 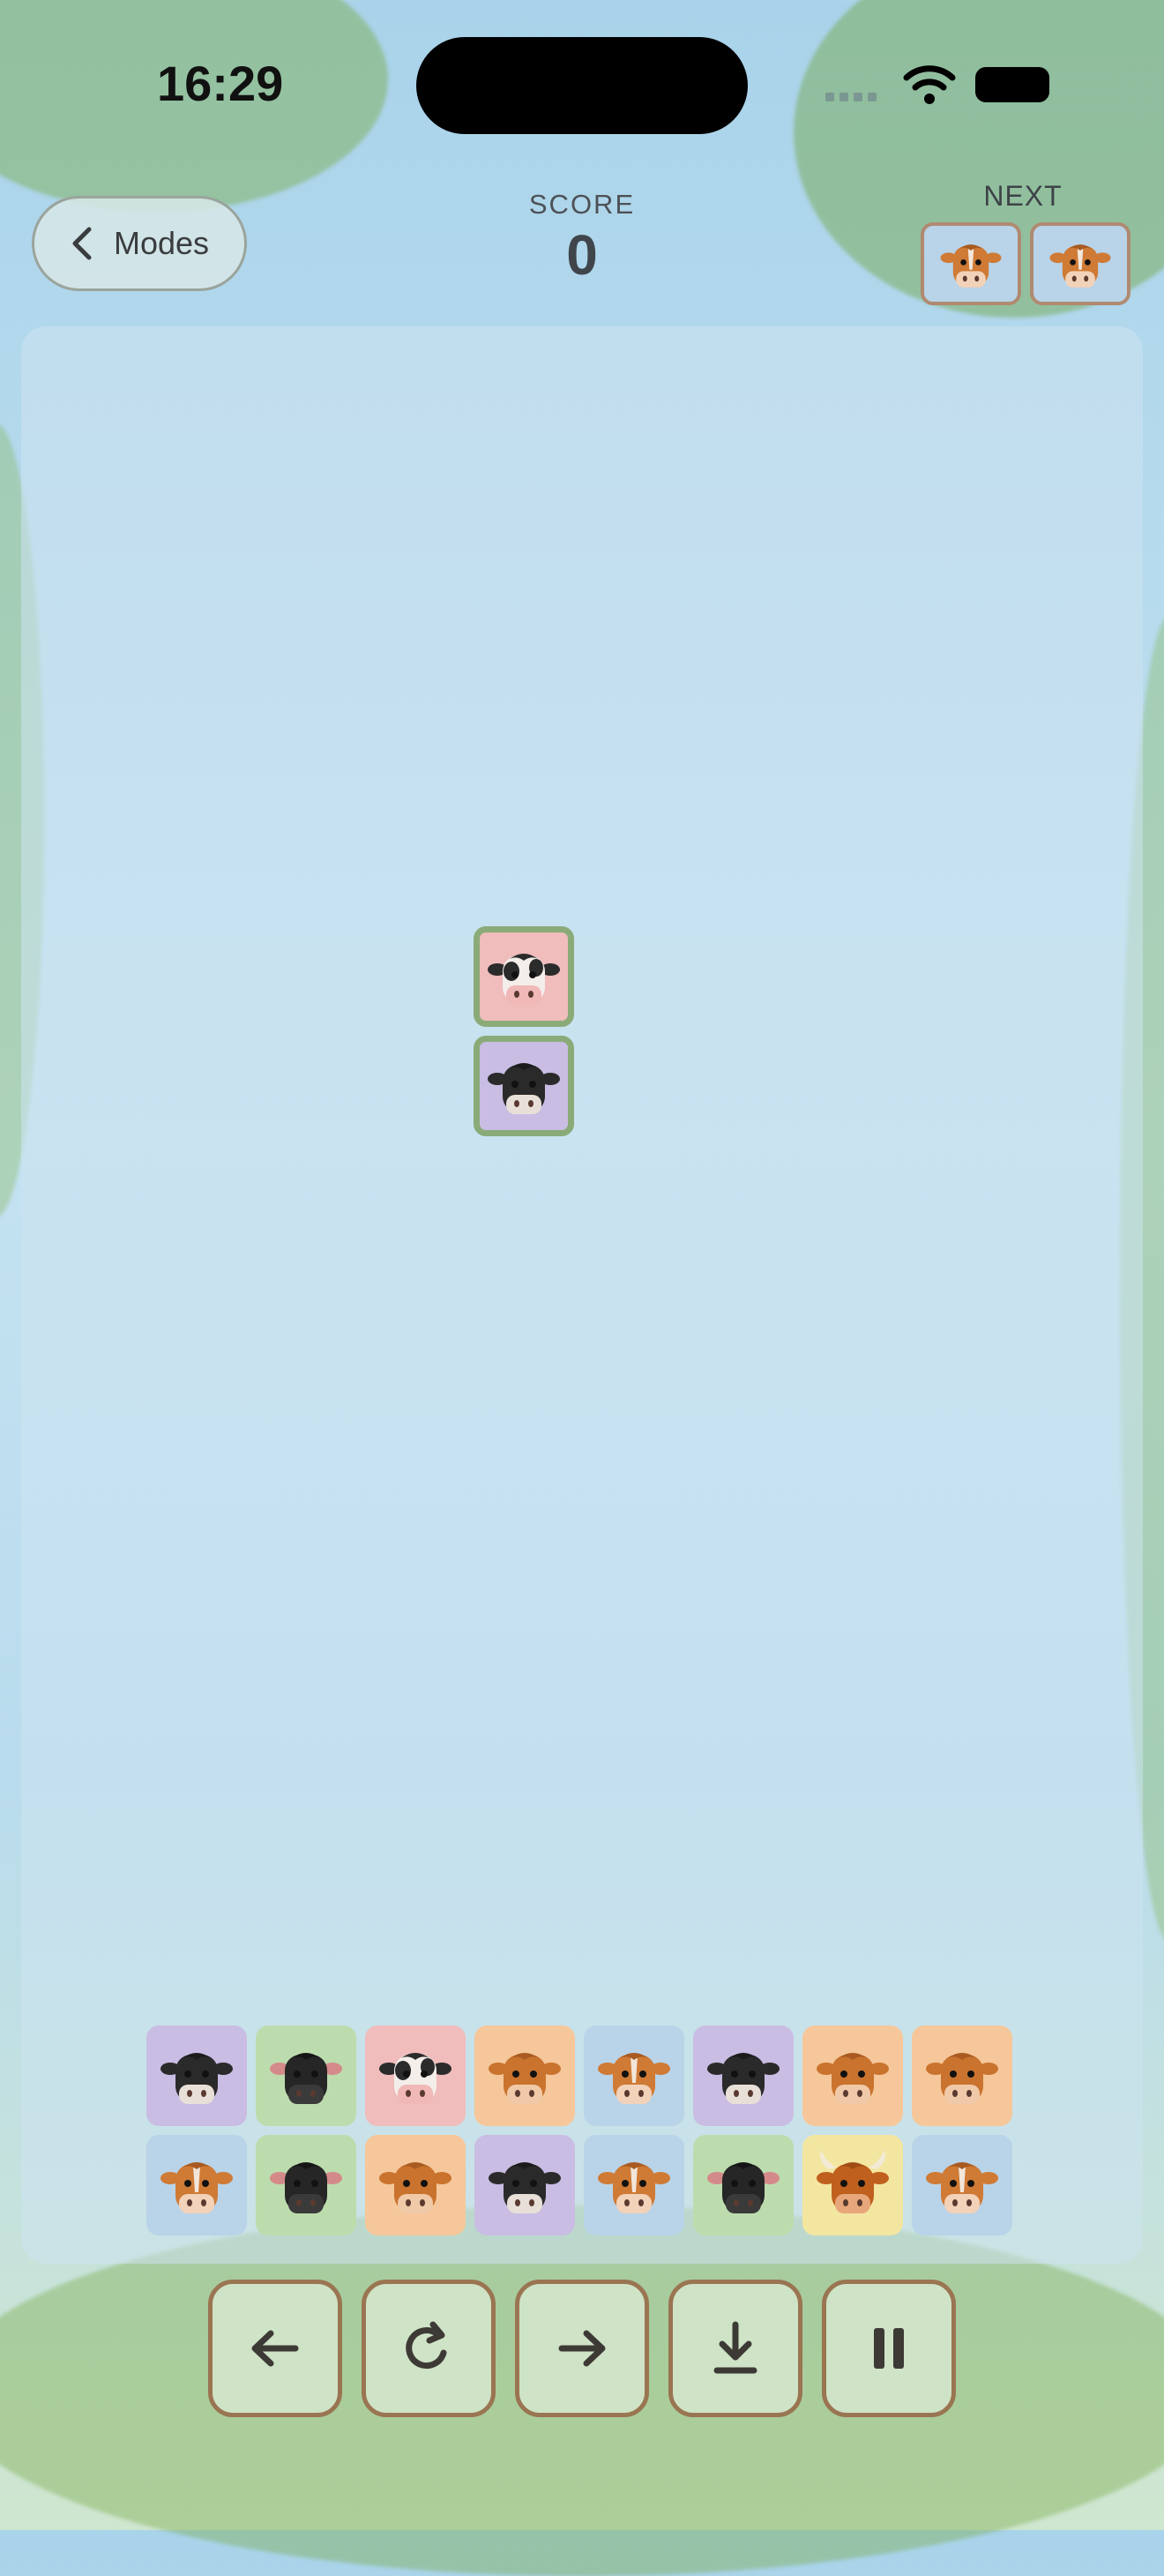 I want to click on rotate-button, so click(x=429, y=2349).